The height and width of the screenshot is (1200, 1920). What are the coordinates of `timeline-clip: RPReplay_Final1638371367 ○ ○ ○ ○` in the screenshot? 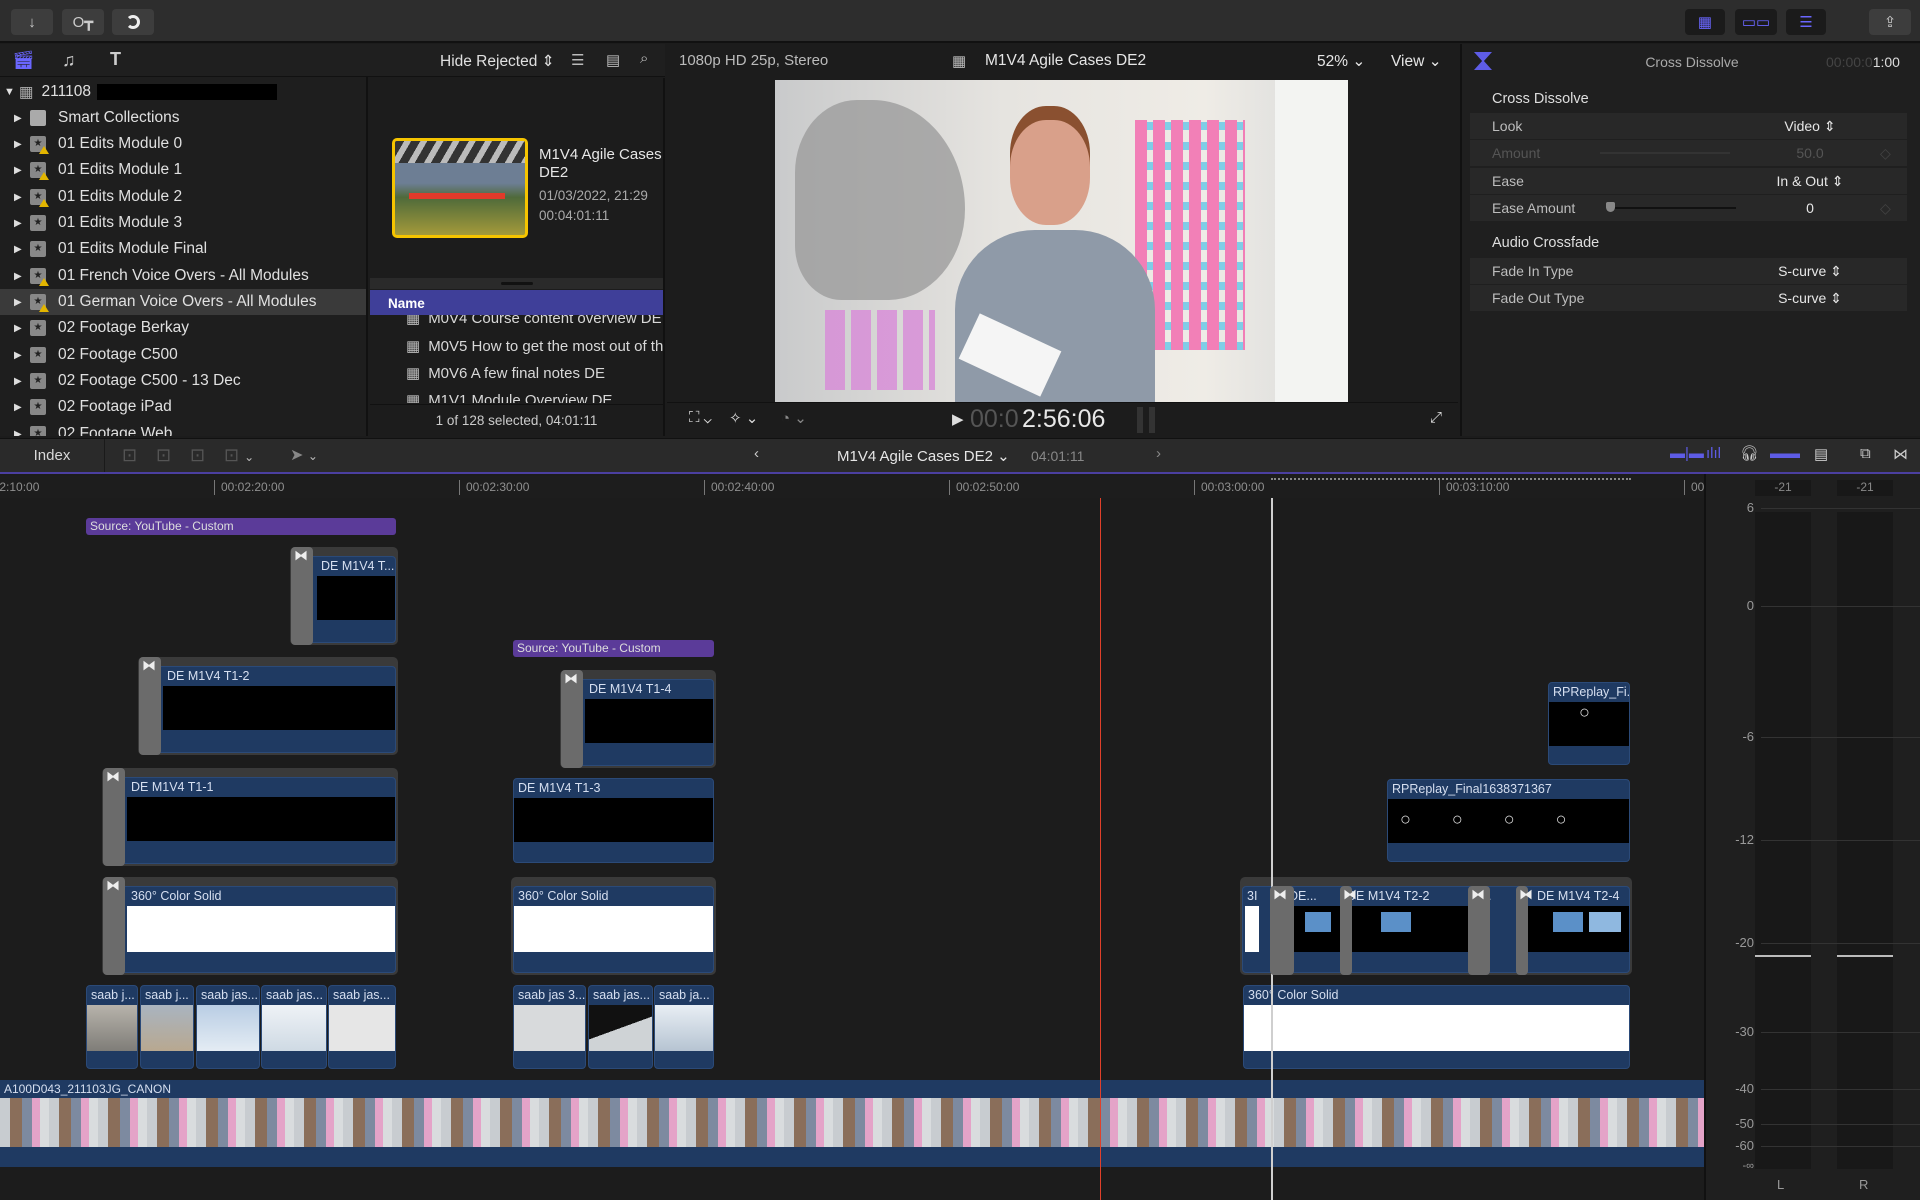 It's located at (1508, 820).